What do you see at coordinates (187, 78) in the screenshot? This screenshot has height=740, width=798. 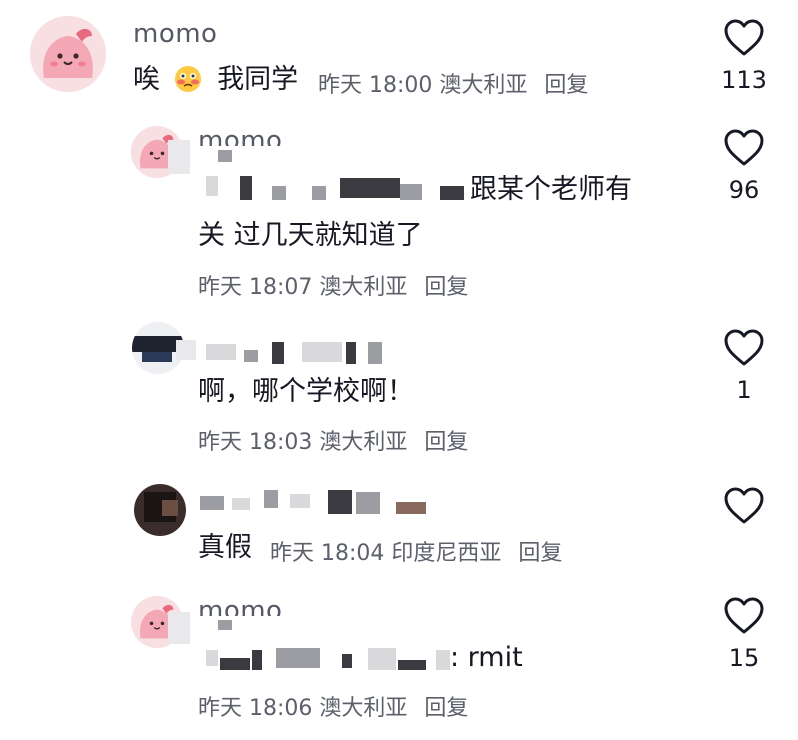 I see `flushed-face-emoji-icon` at bounding box center [187, 78].